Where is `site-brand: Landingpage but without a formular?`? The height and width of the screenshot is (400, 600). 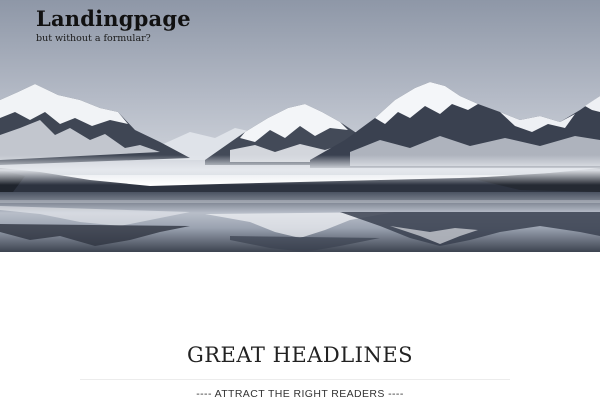
site-brand: Landingpage but without a formular? is located at coordinates (113, 25).